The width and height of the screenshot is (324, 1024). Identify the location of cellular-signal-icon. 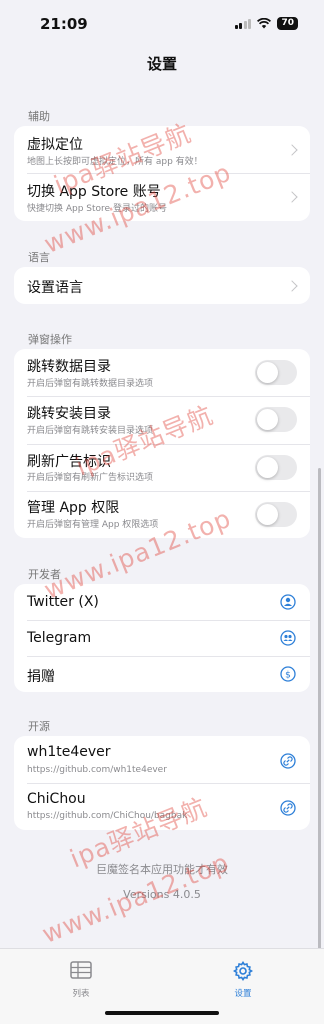
(243, 23).